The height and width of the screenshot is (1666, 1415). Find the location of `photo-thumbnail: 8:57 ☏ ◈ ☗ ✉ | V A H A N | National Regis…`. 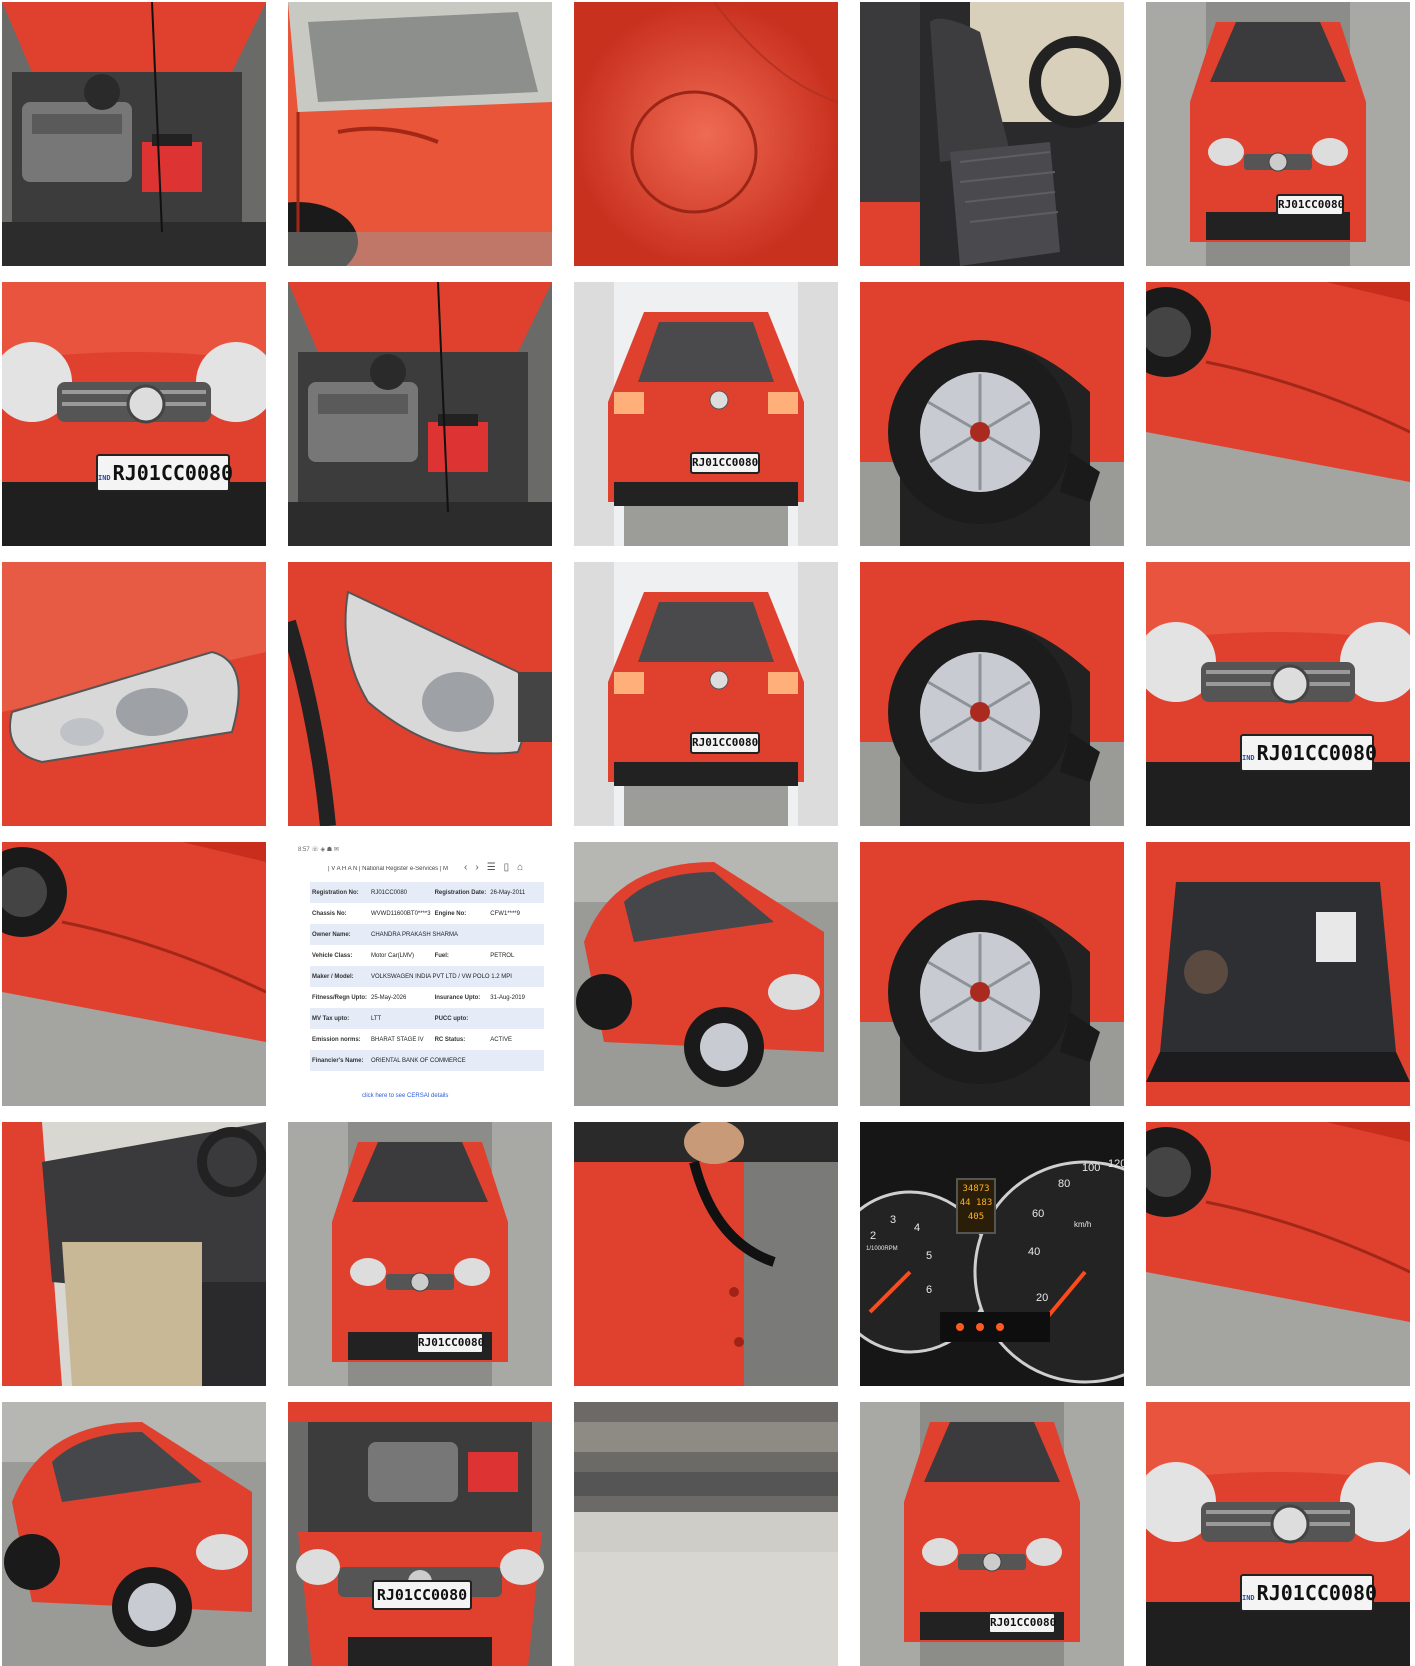

photo-thumbnail: 8:57 ☏ ◈ ☗ ✉ | V A H A N | National Regis… is located at coordinates (420, 974).